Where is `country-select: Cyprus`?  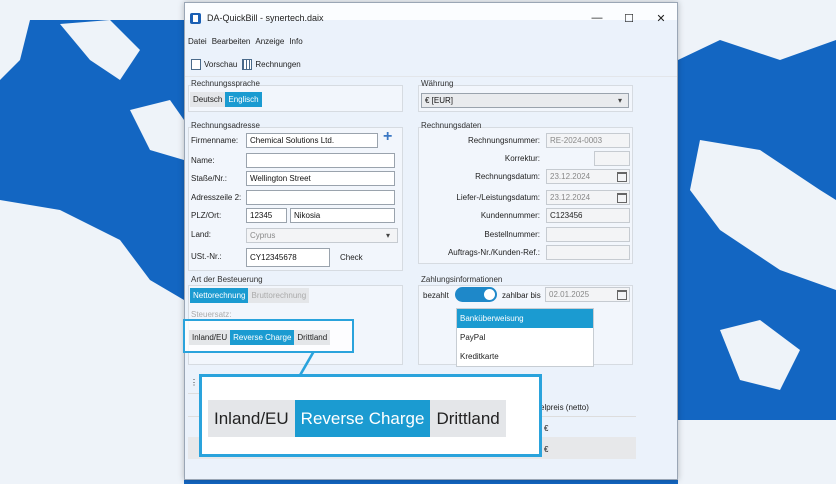 country-select: Cyprus is located at coordinates (322, 235).